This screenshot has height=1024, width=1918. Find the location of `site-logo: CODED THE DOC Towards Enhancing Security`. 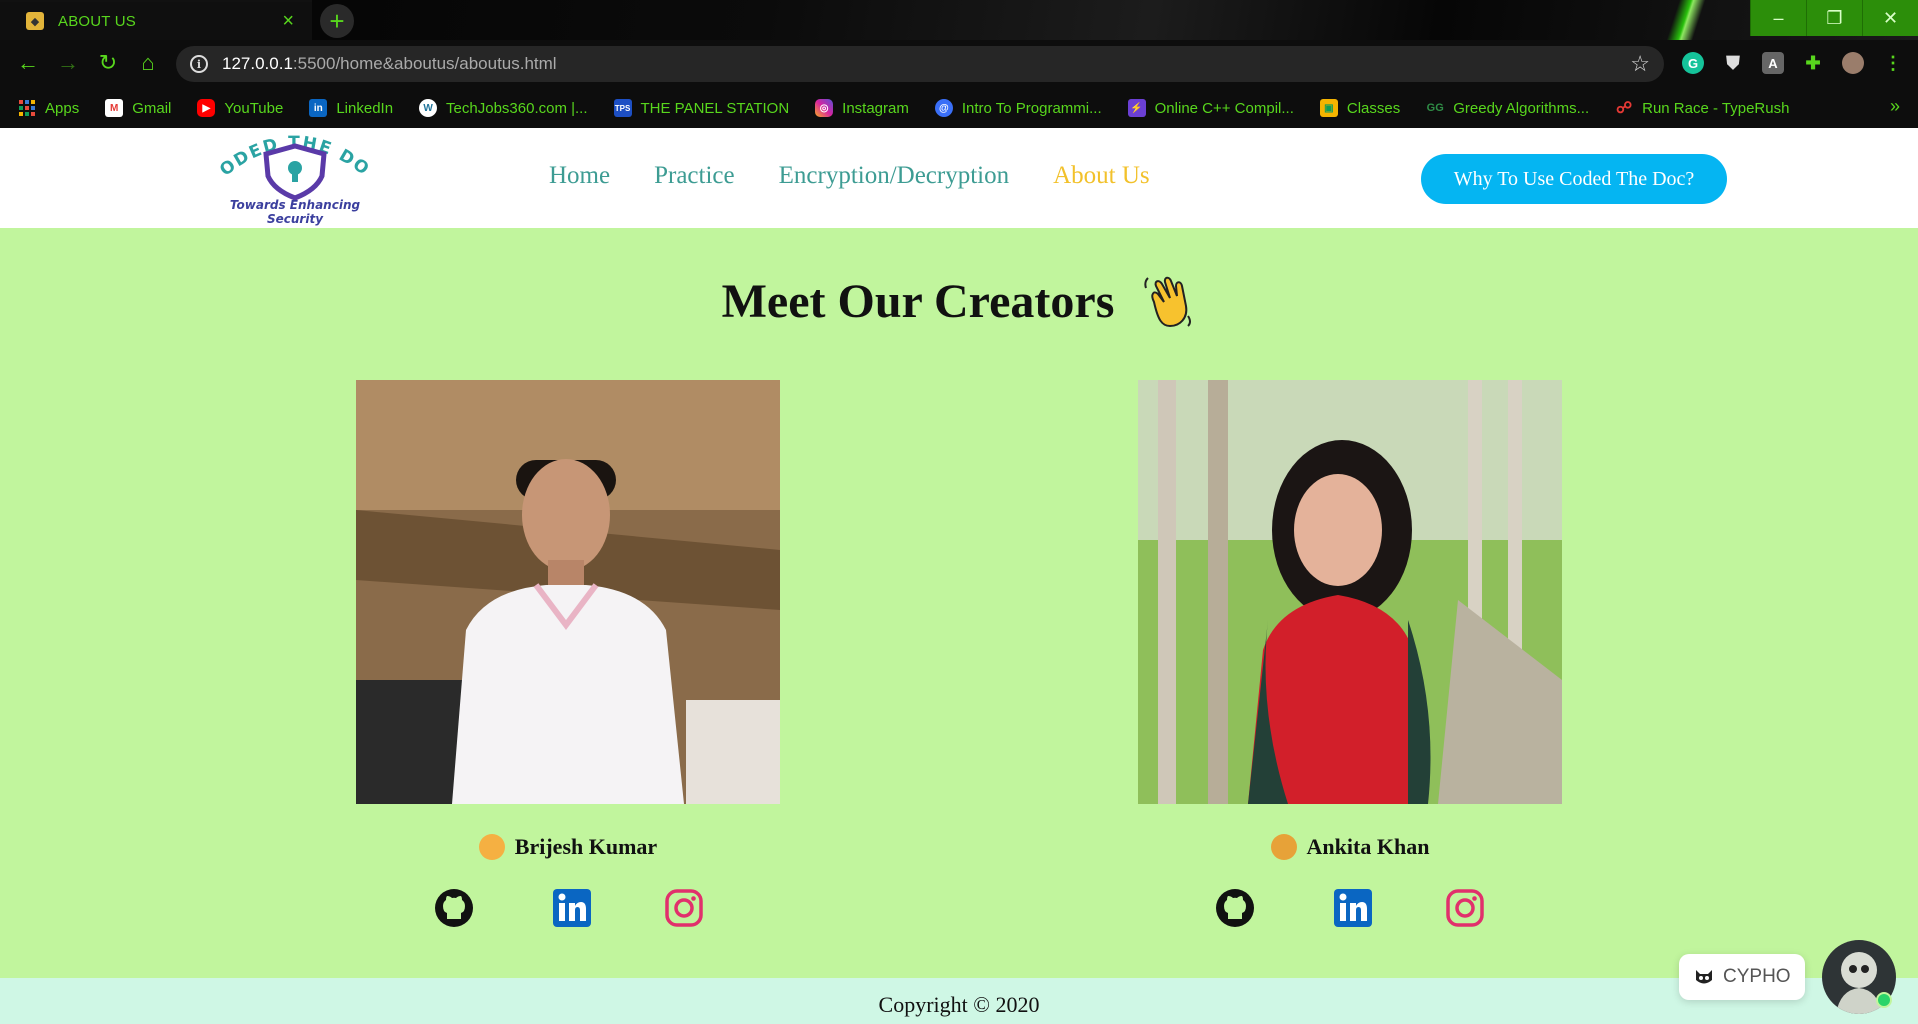

site-logo: CODED THE DOC Towards Enhancing Security is located at coordinates (291, 171).